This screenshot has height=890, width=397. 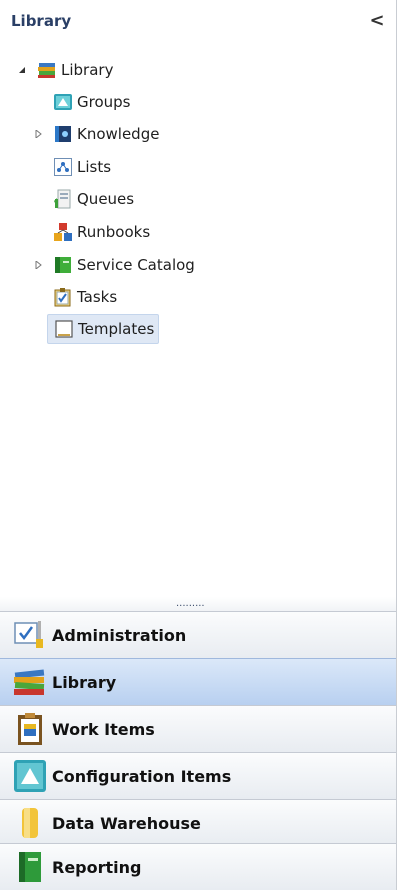 I want to click on wunderbar-data-warehouse: Data Warehouse, so click(x=198, y=822).